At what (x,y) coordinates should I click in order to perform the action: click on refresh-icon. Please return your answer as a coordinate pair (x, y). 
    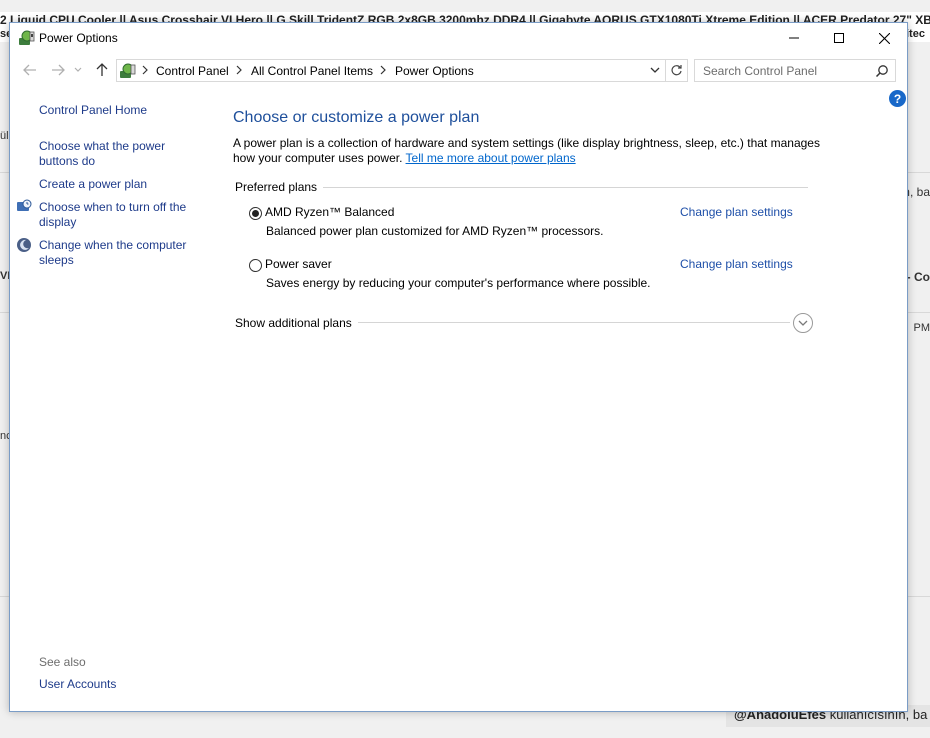
    Looking at the image, I should click on (676, 70).